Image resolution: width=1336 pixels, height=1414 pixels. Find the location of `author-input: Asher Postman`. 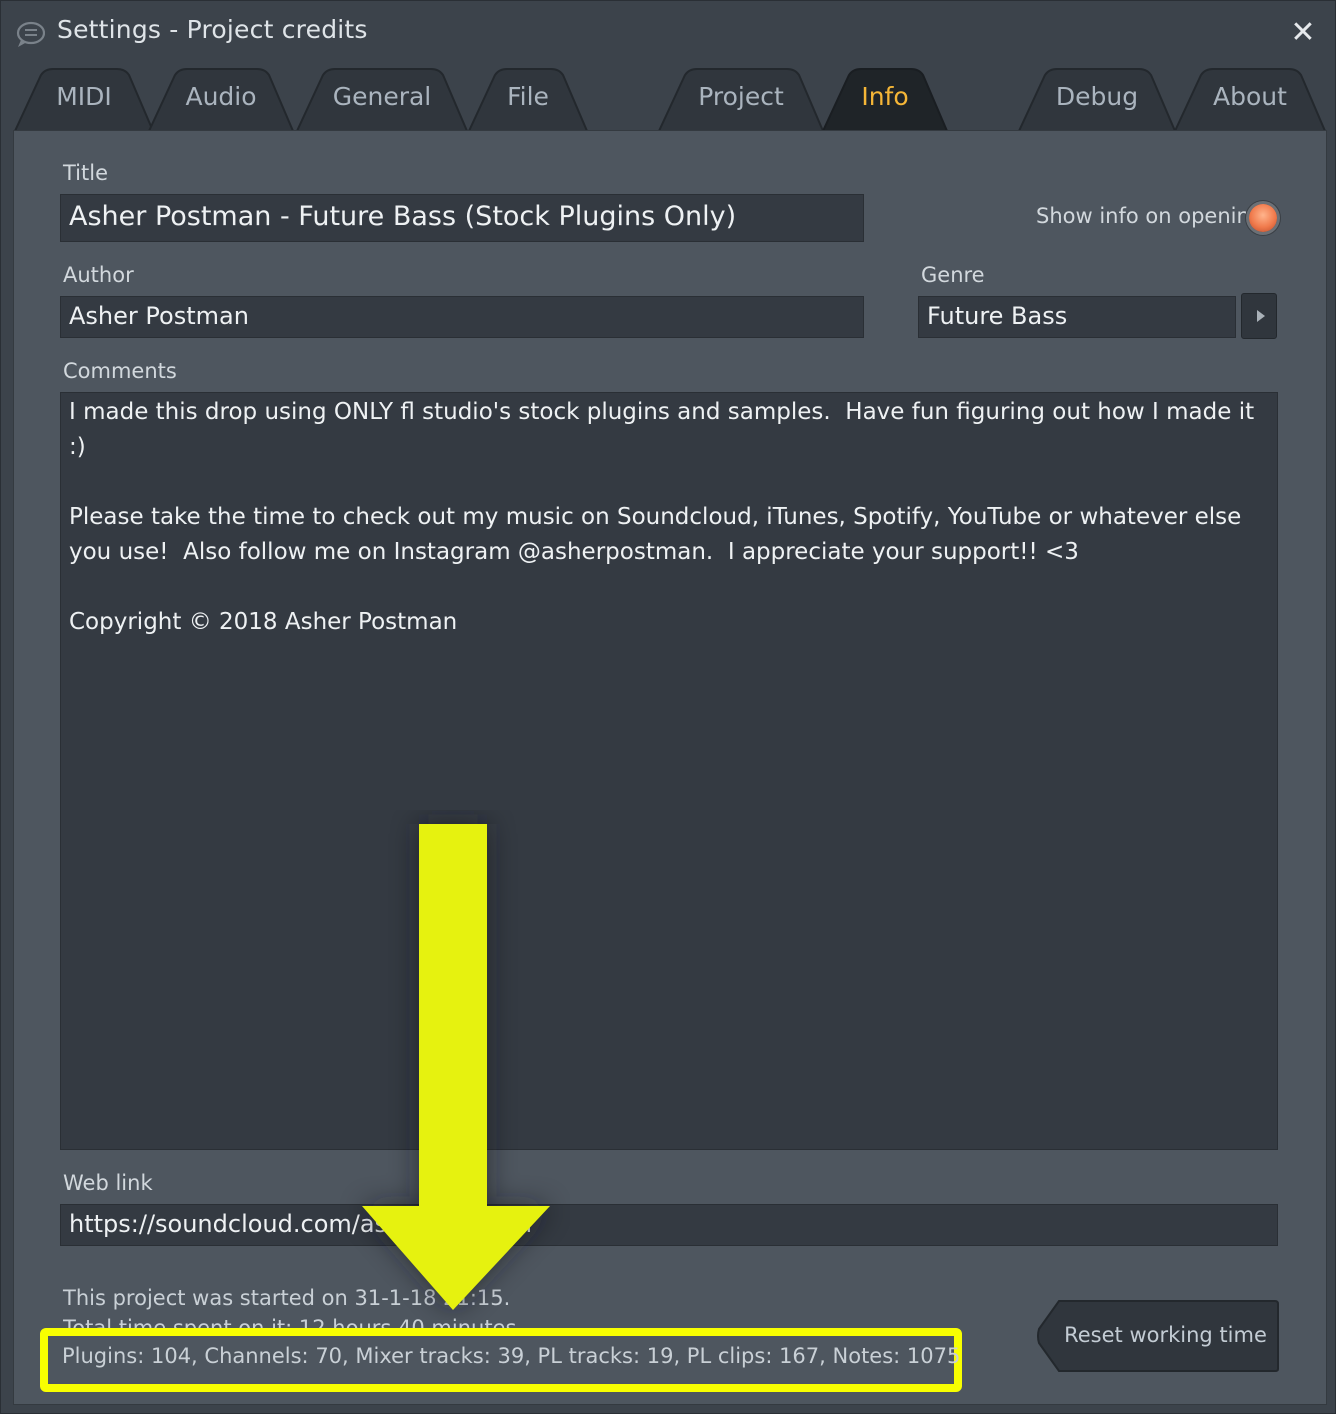

author-input: Asher Postman is located at coordinates (462, 317).